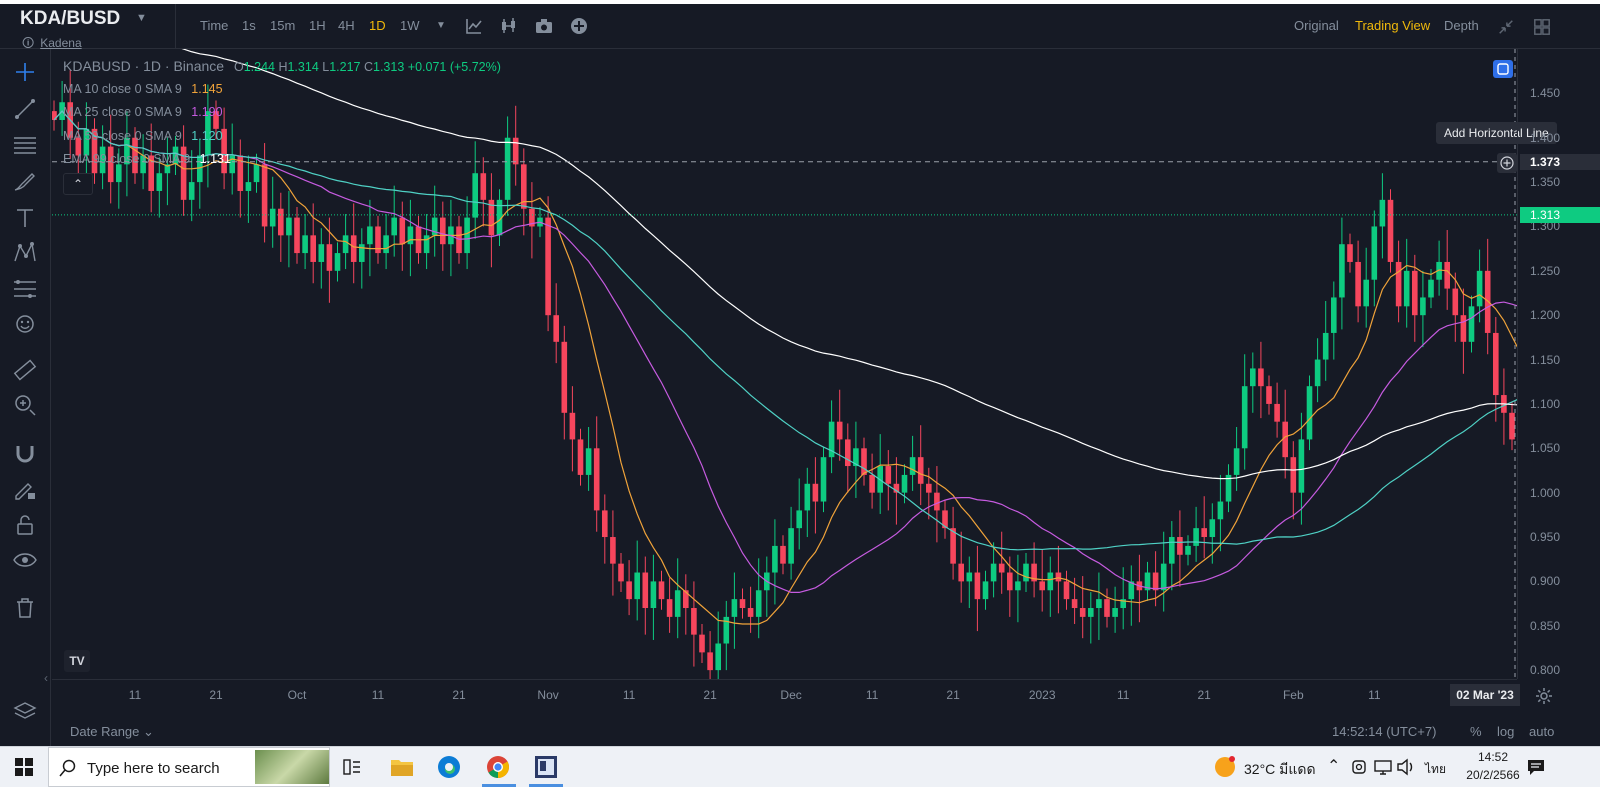  What do you see at coordinates (25, 324) in the screenshot?
I see `emoji-icon` at bounding box center [25, 324].